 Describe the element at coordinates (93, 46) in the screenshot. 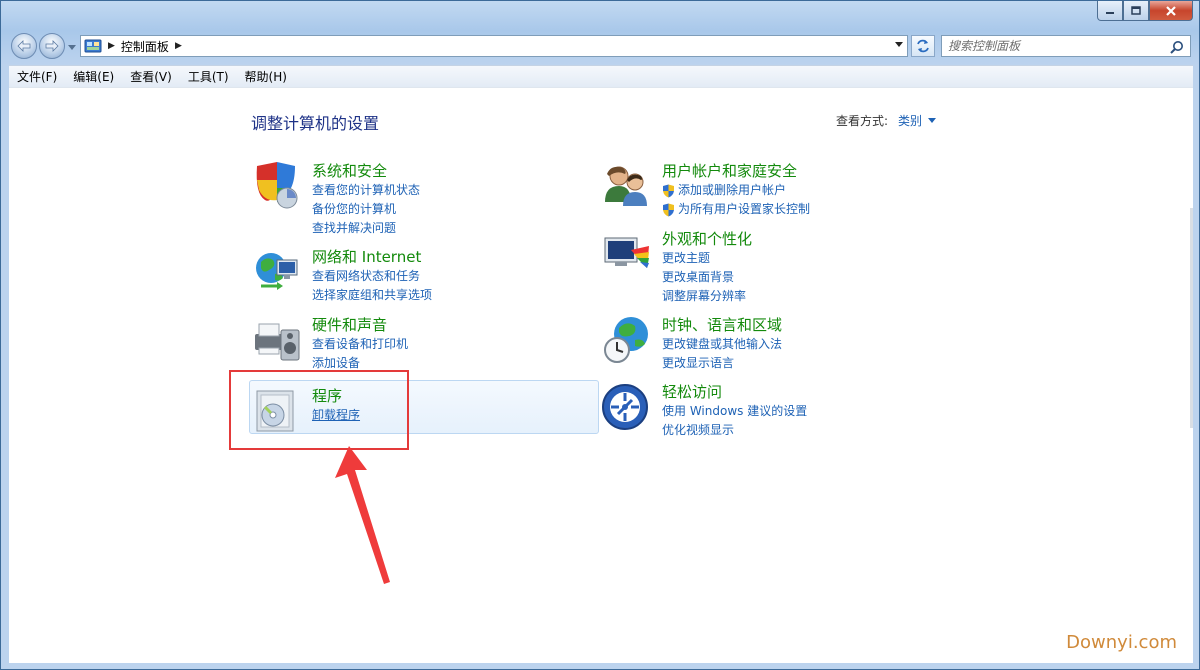

I see `control-panel-icon` at that location.